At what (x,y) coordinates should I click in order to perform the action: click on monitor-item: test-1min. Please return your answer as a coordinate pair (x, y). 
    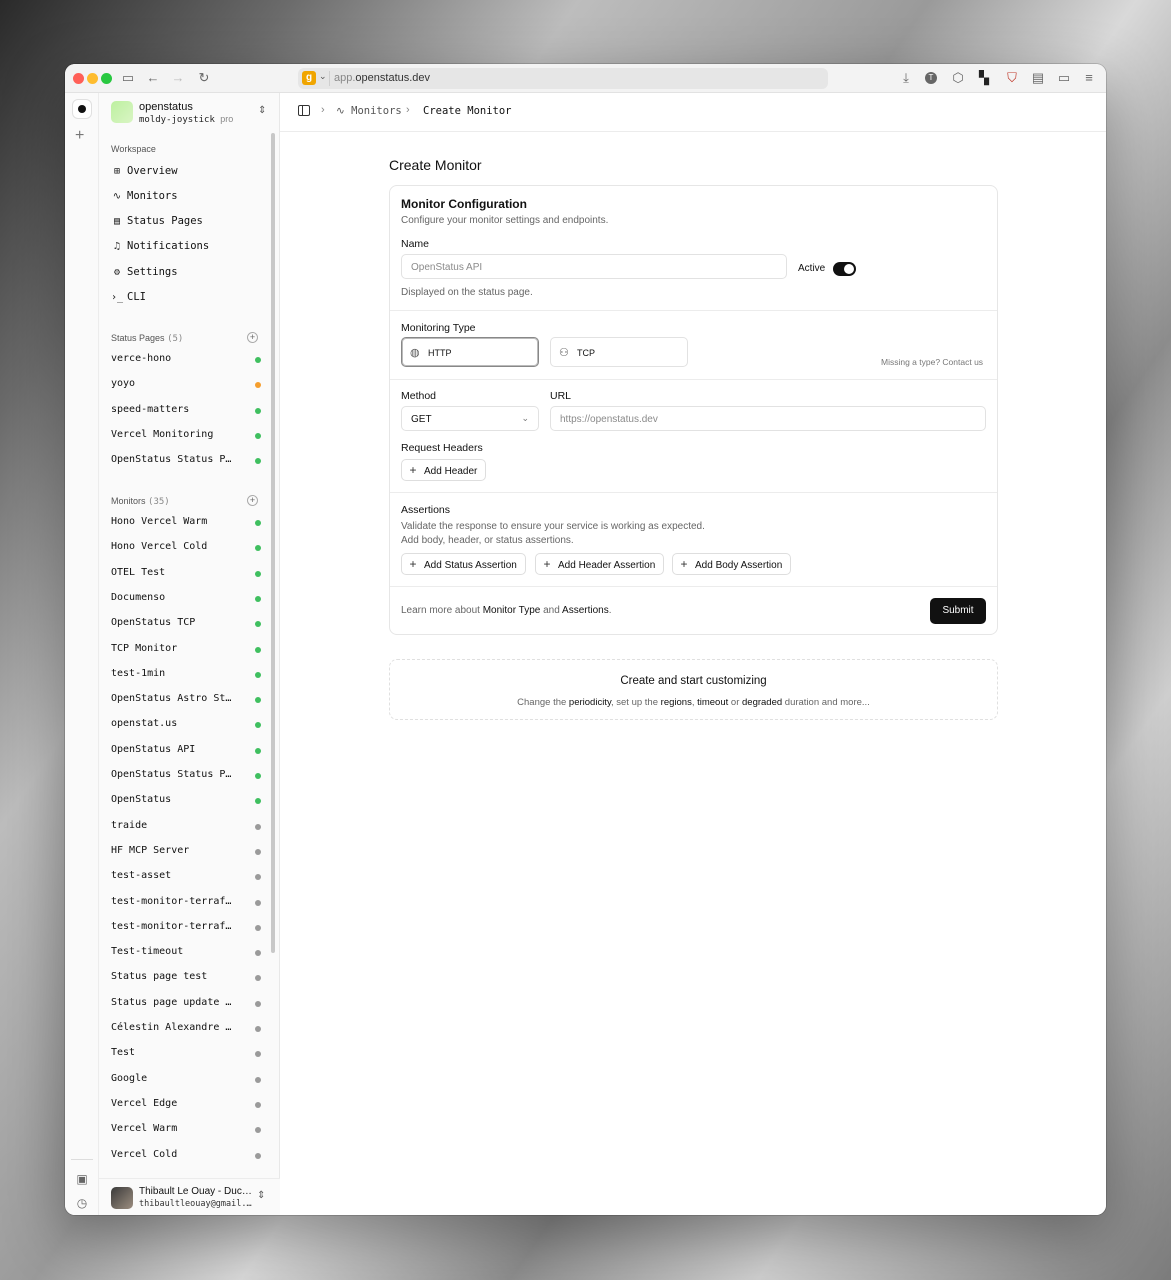
    Looking at the image, I should click on (186, 676).